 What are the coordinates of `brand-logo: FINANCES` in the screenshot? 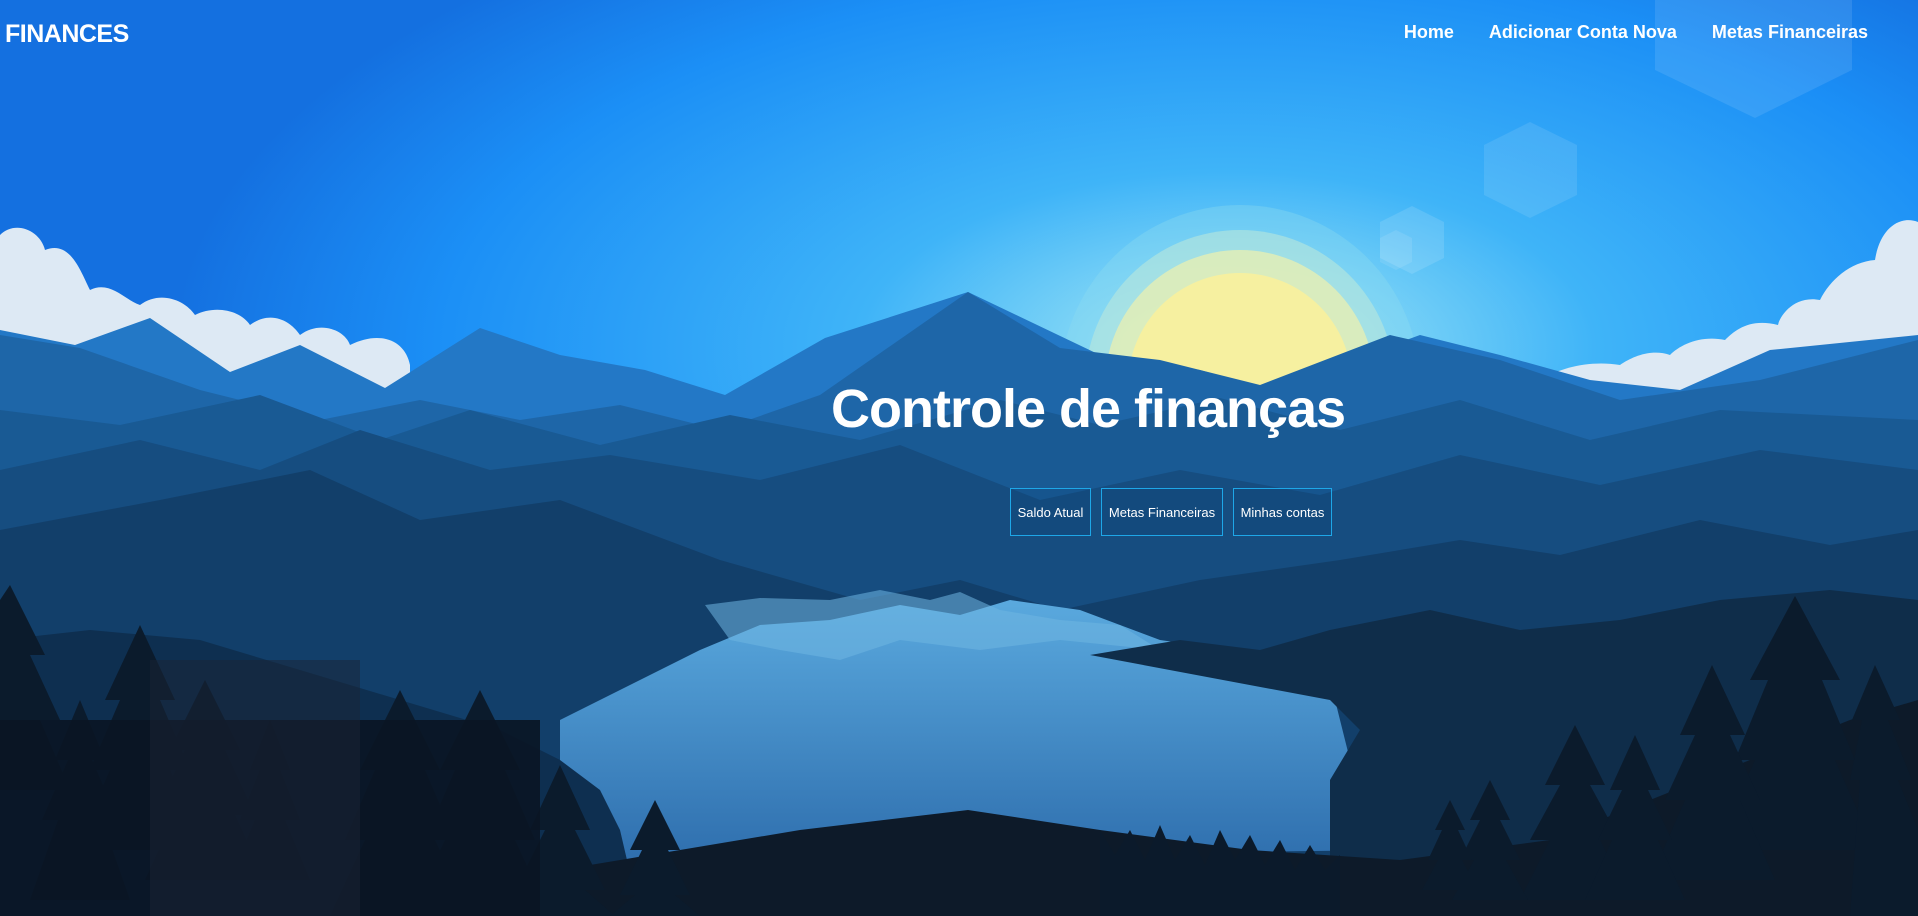 It's located at (67, 34).